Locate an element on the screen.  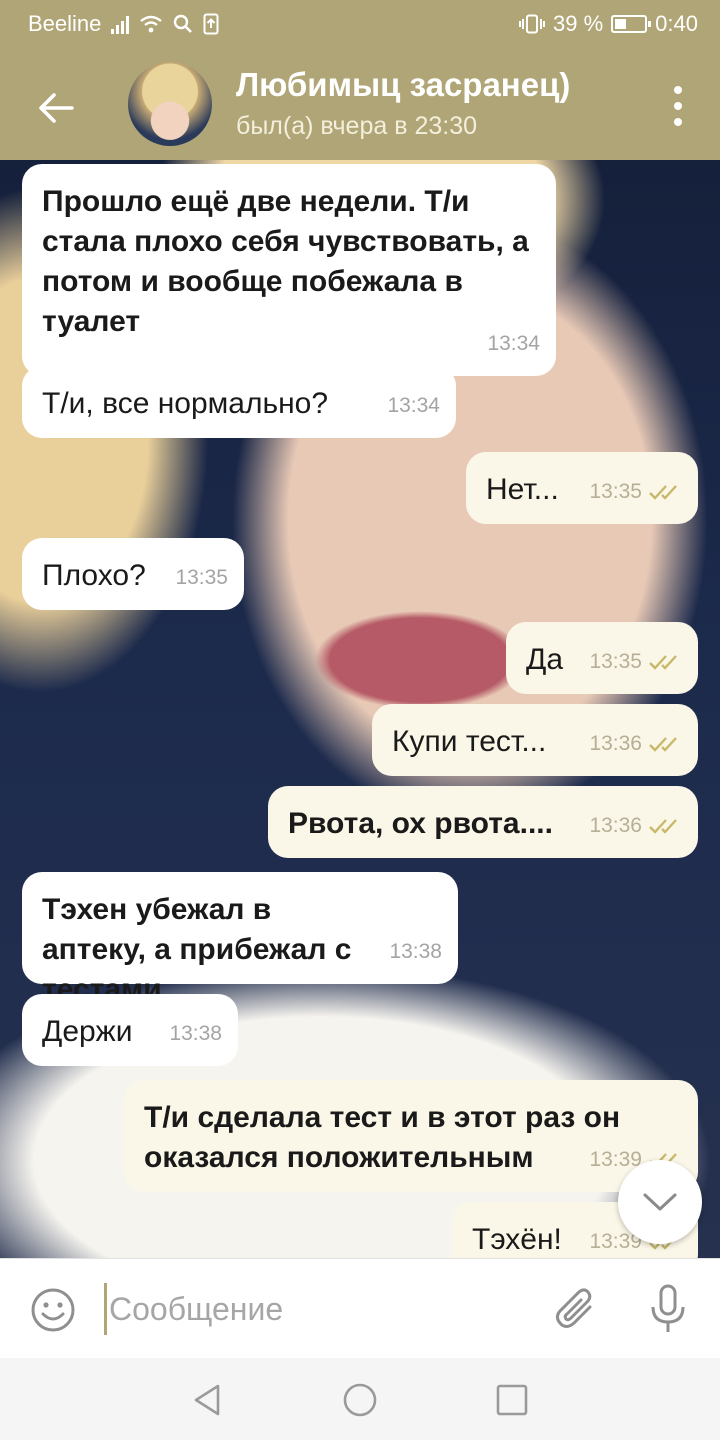
message-time: 13:35 is located at coordinates (201, 577).